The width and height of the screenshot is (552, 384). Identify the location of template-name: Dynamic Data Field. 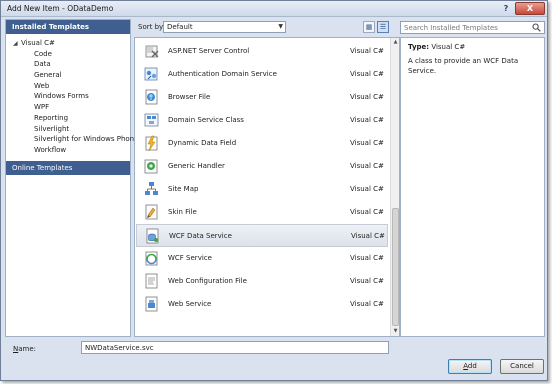
(202, 143).